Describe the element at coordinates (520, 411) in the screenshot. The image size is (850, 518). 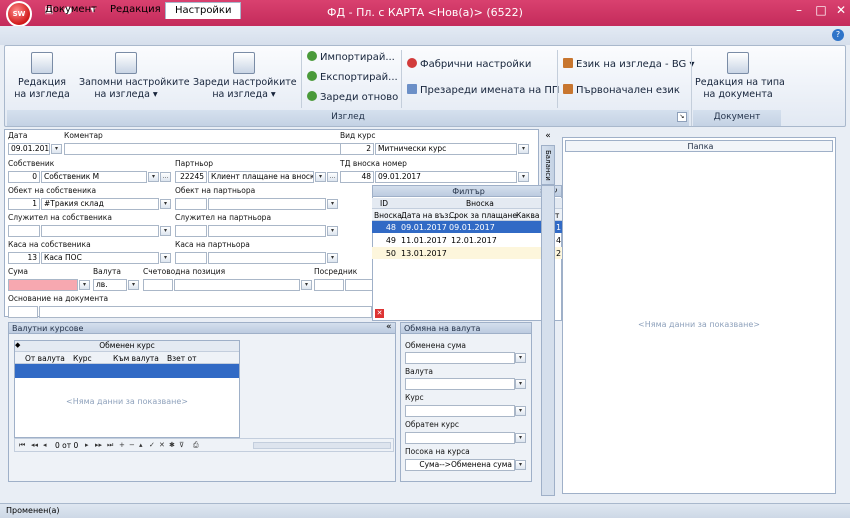
I see `exchange-rate-dropdown: ▾` at that location.